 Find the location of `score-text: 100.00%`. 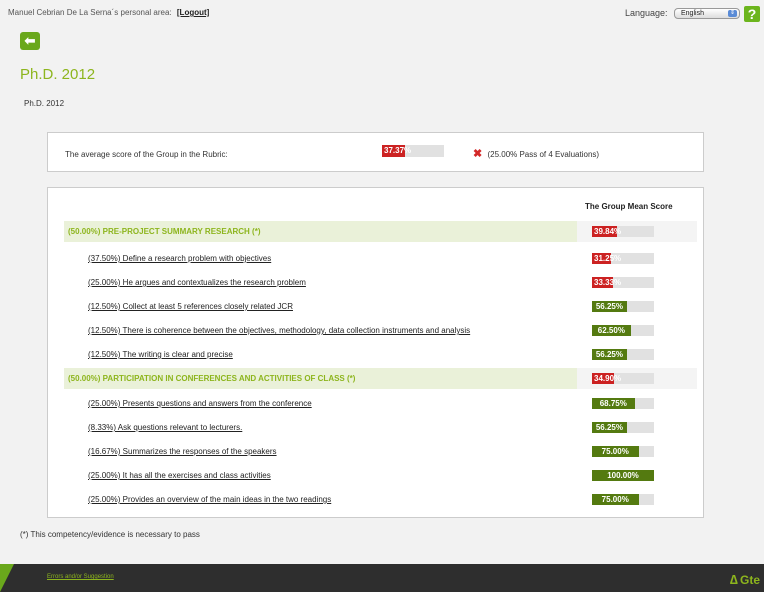

score-text: 100.00% is located at coordinates (623, 475).